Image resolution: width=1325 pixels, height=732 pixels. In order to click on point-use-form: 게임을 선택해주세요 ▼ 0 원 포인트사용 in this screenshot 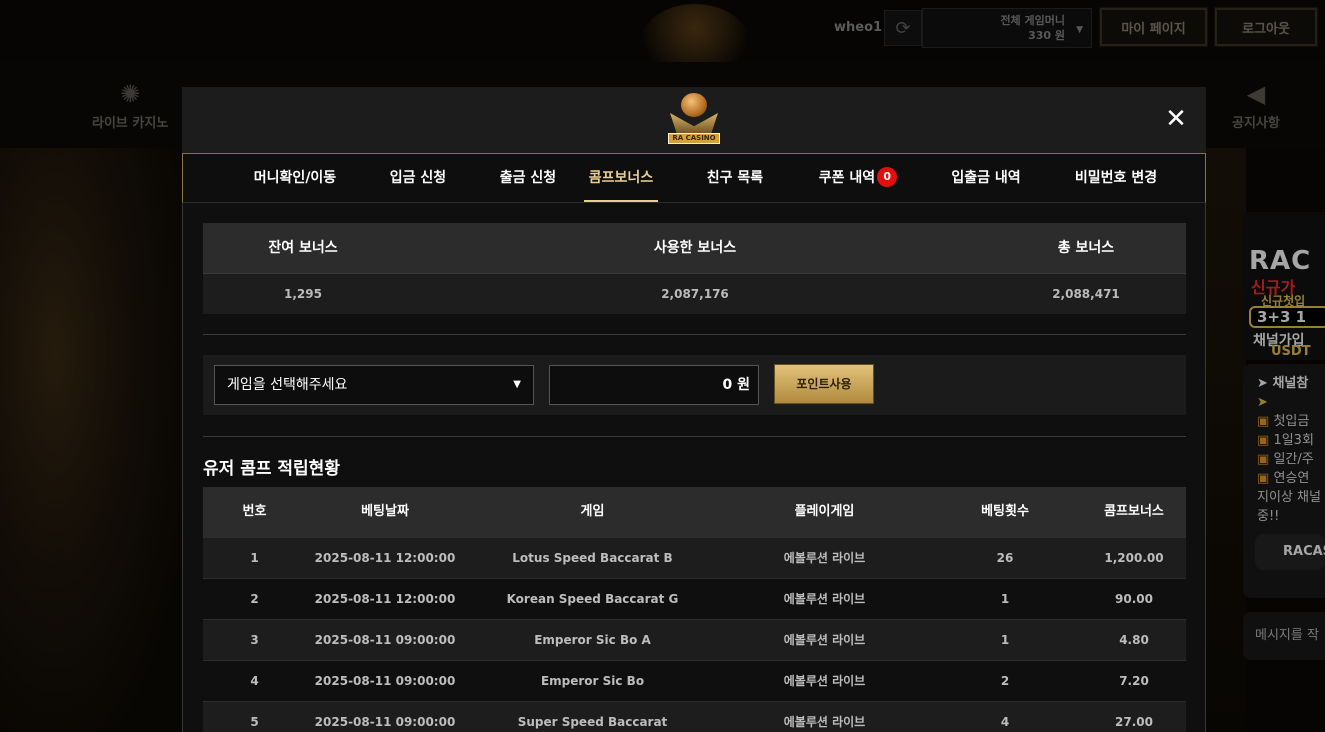, I will do `click(694, 385)`.